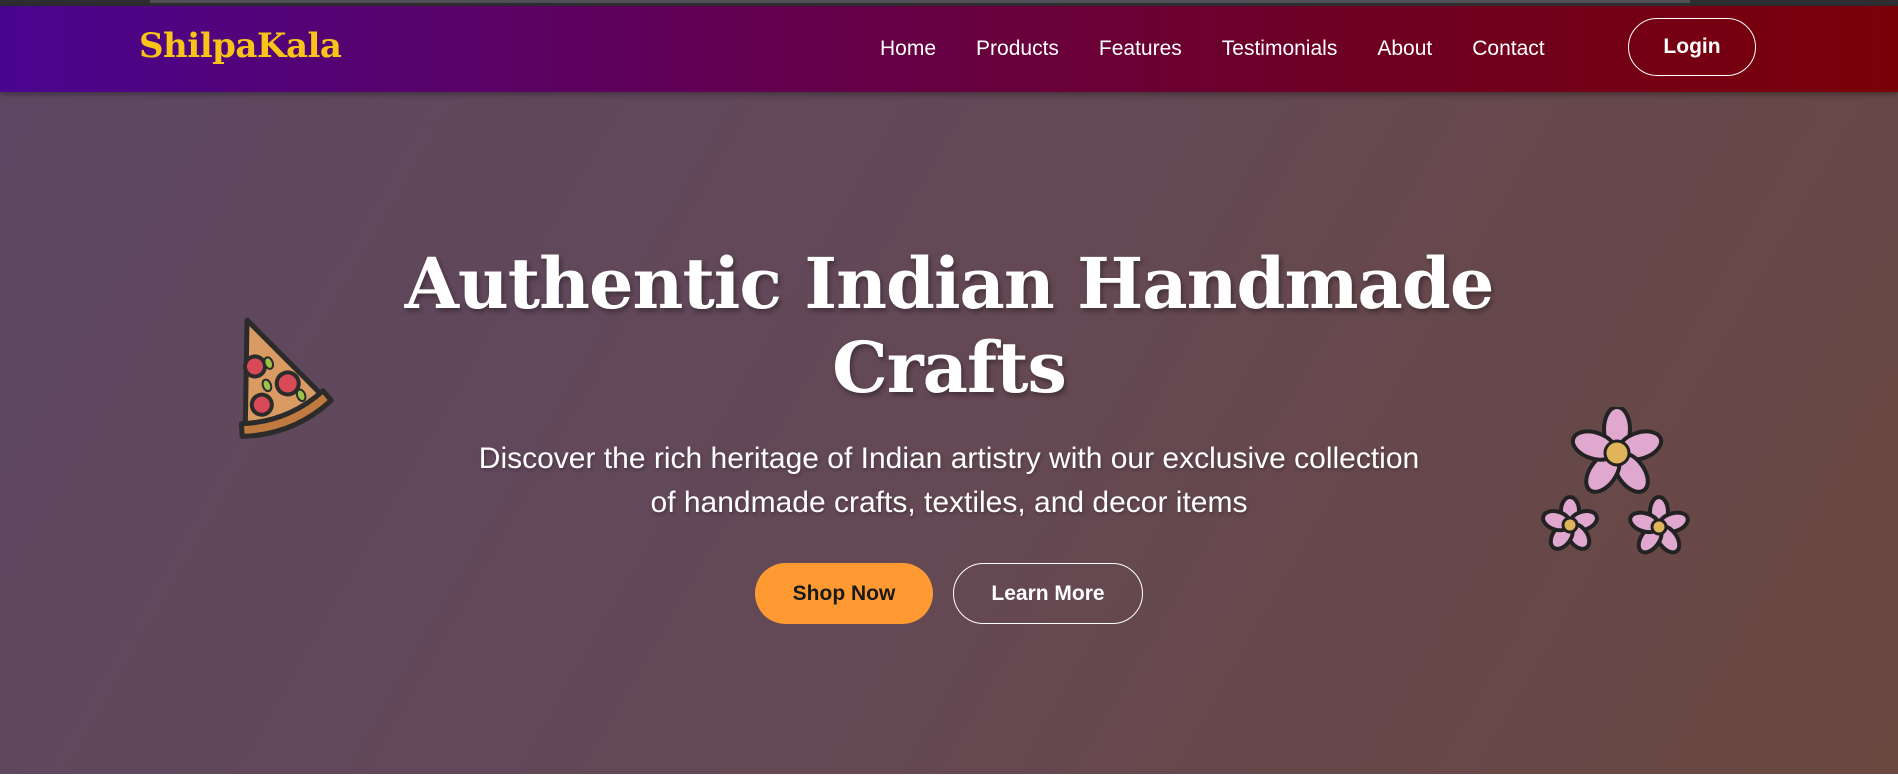 The width and height of the screenshot is (1898, 781). Describe the element at coordinates (1404, 49) in the screenshot. I see `nav-link-about: About` at that location.